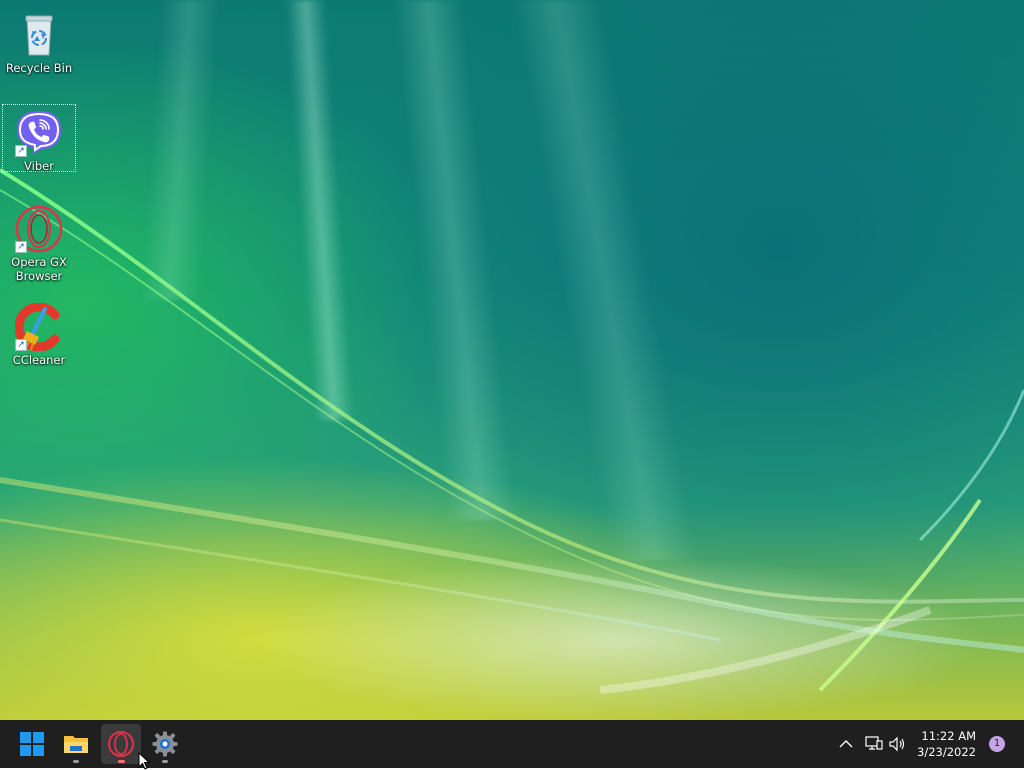 The image size is (1024, 770). I want to click on show-hidden-icons-button, so click(846, 744).